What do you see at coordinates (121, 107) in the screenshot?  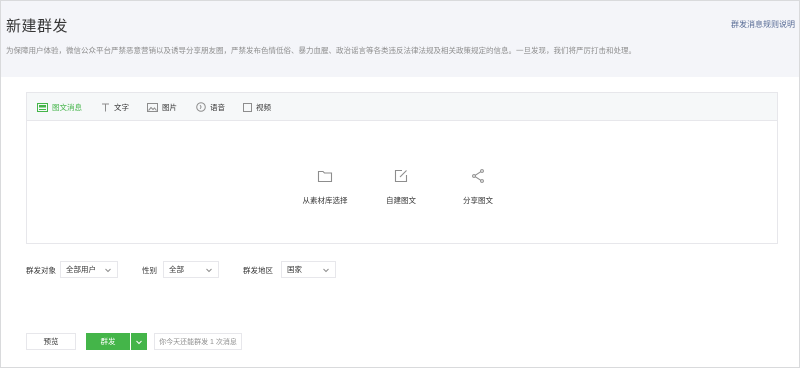 I see `tab-text-label: 文字` at bounding box center [121, 107].